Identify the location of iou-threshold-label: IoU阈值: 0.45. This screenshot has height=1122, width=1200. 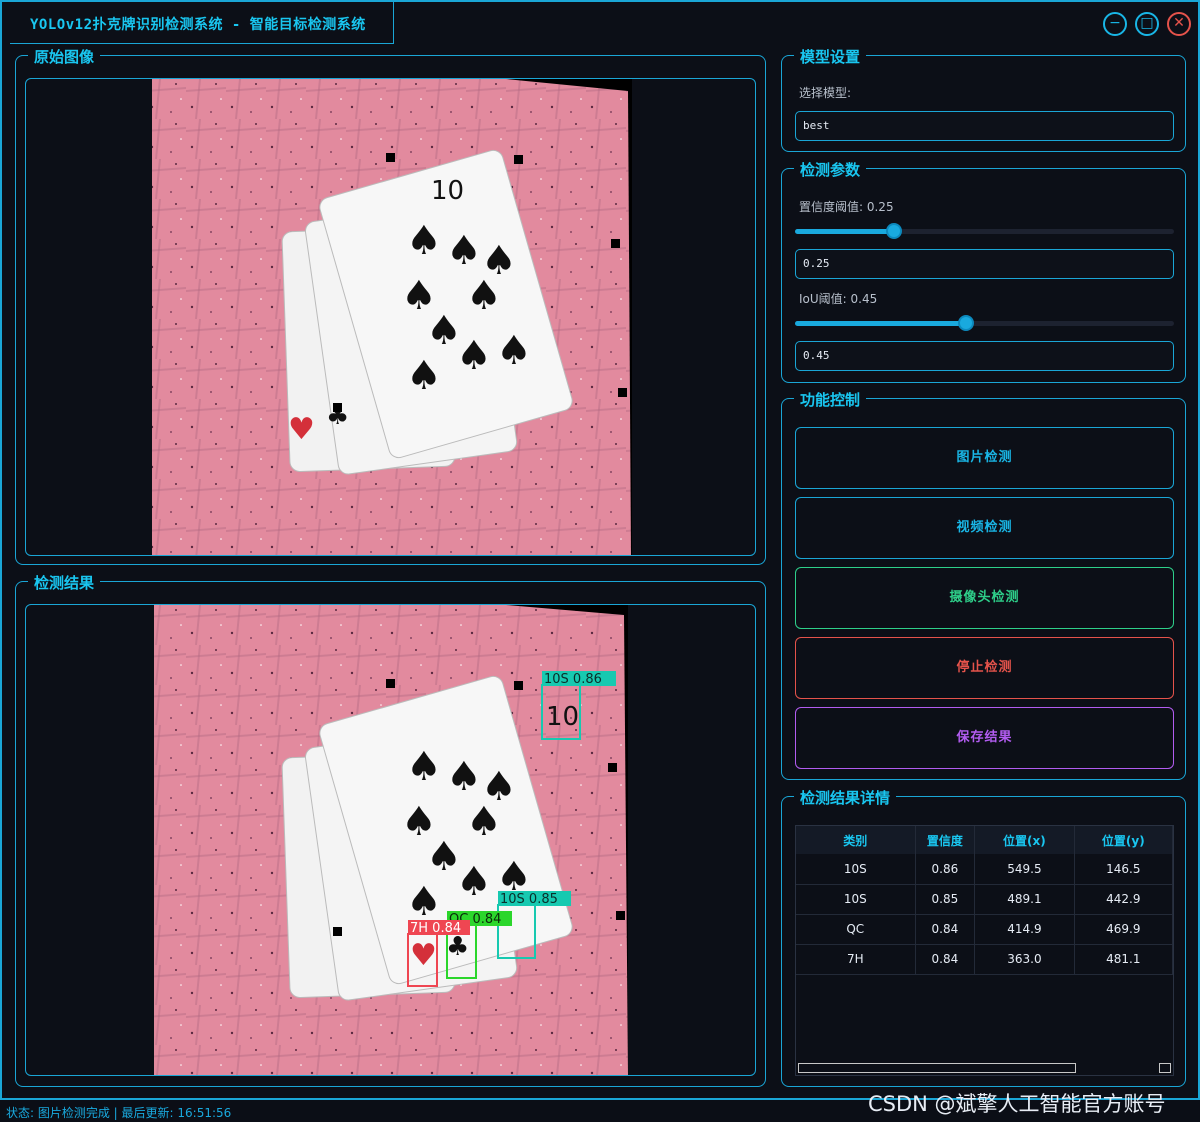
(838, 299).